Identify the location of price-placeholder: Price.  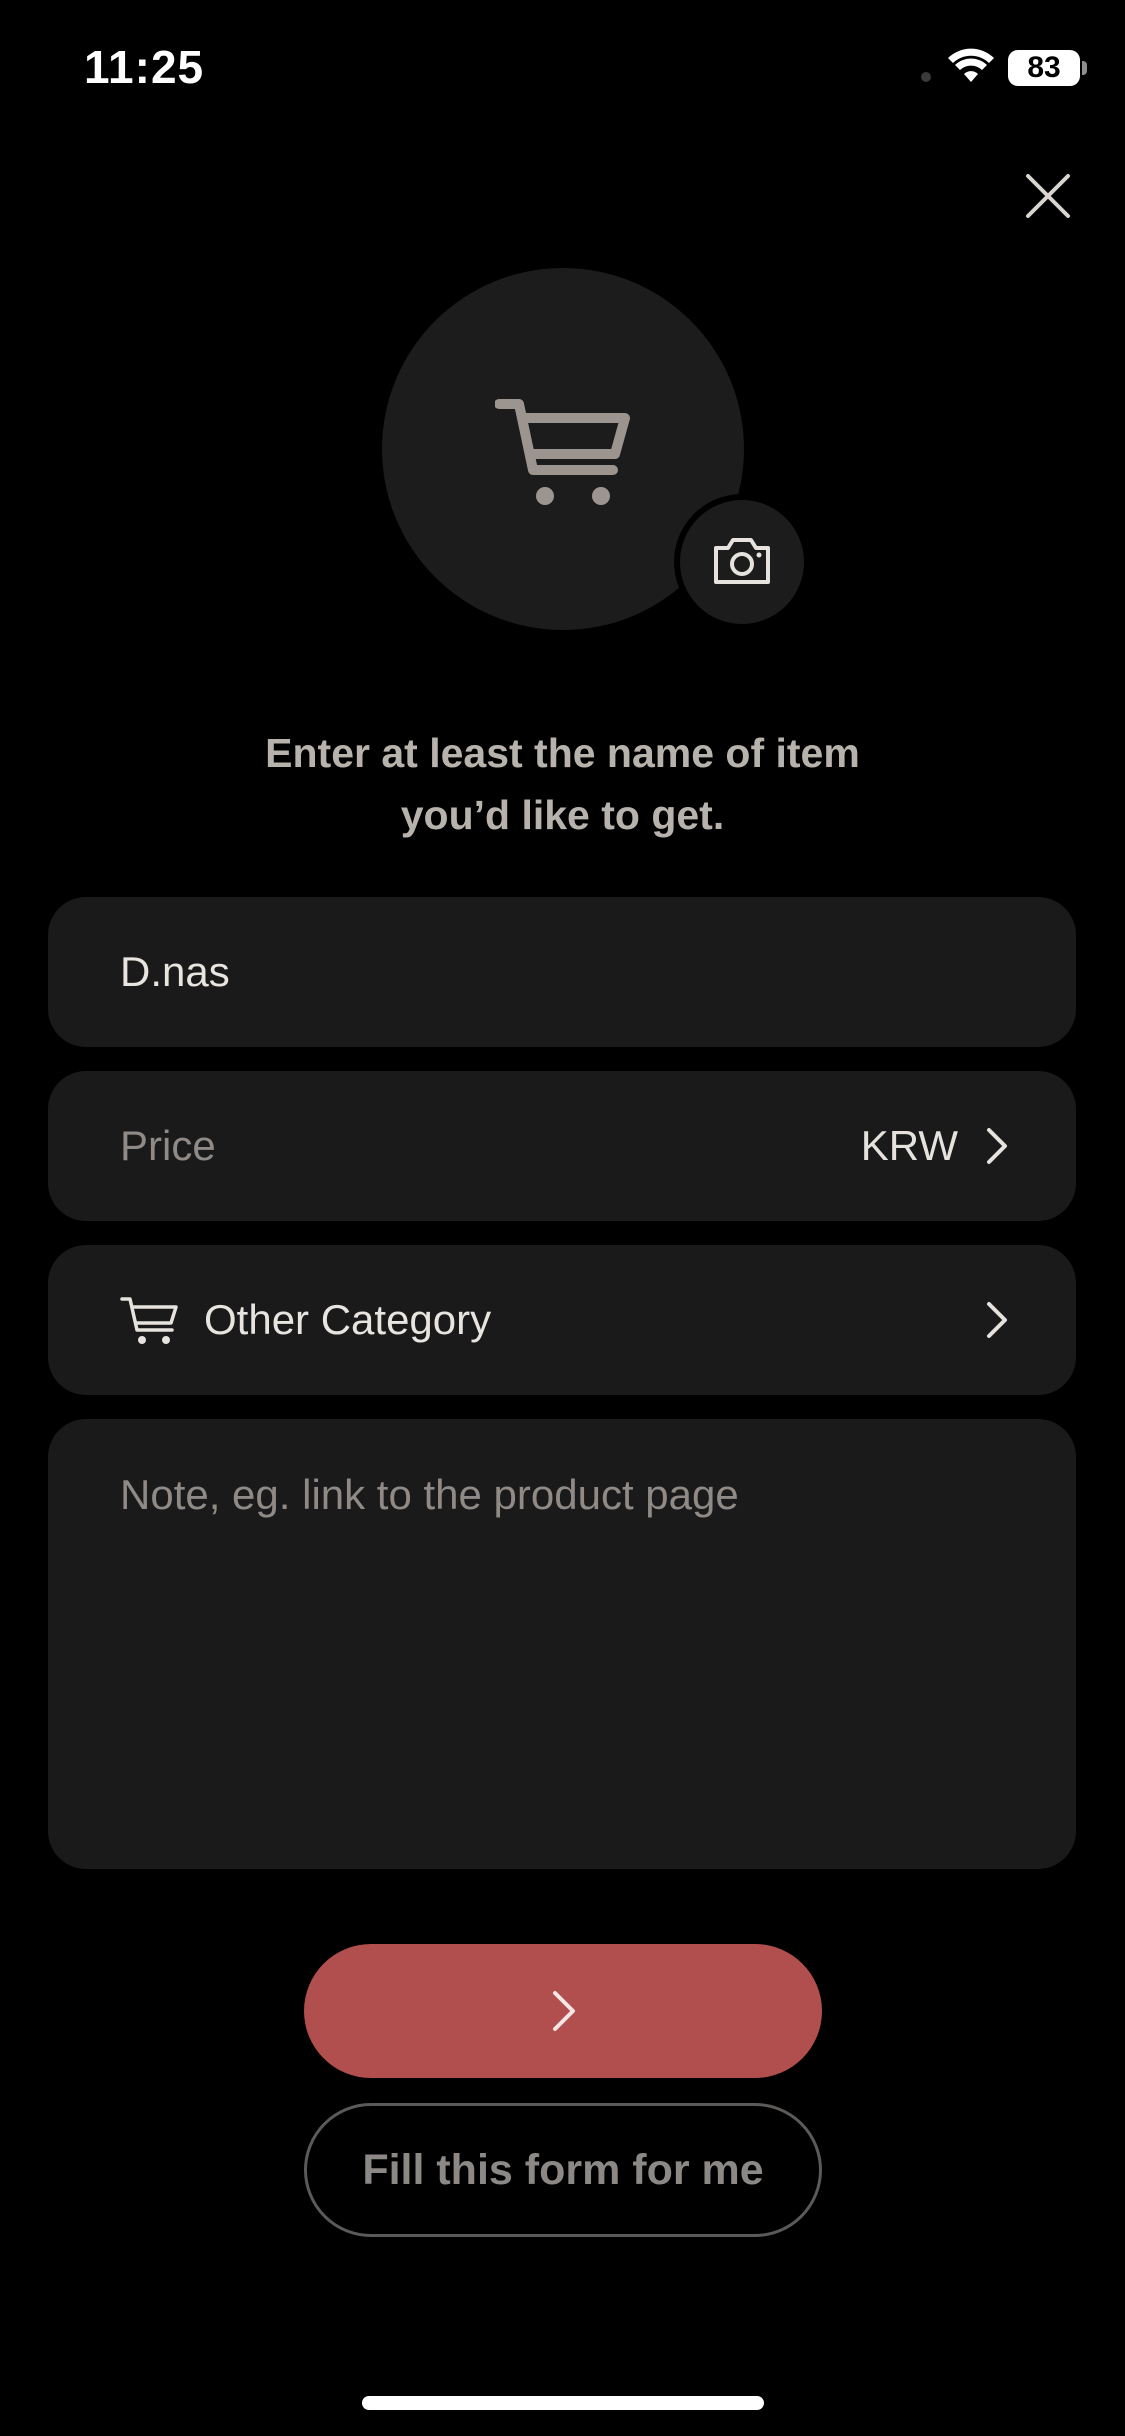
(168, 1145).